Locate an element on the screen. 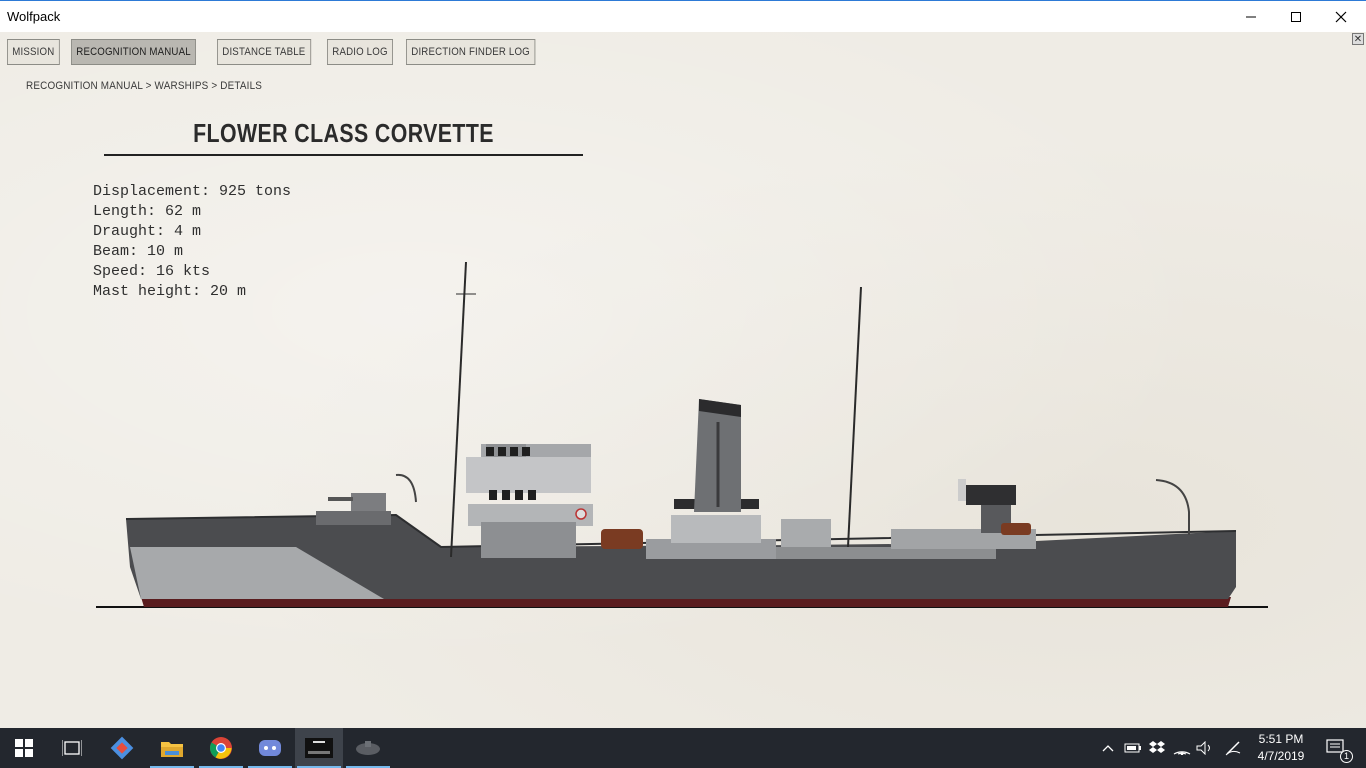  volume-button is located at coordinates (1205, 748).